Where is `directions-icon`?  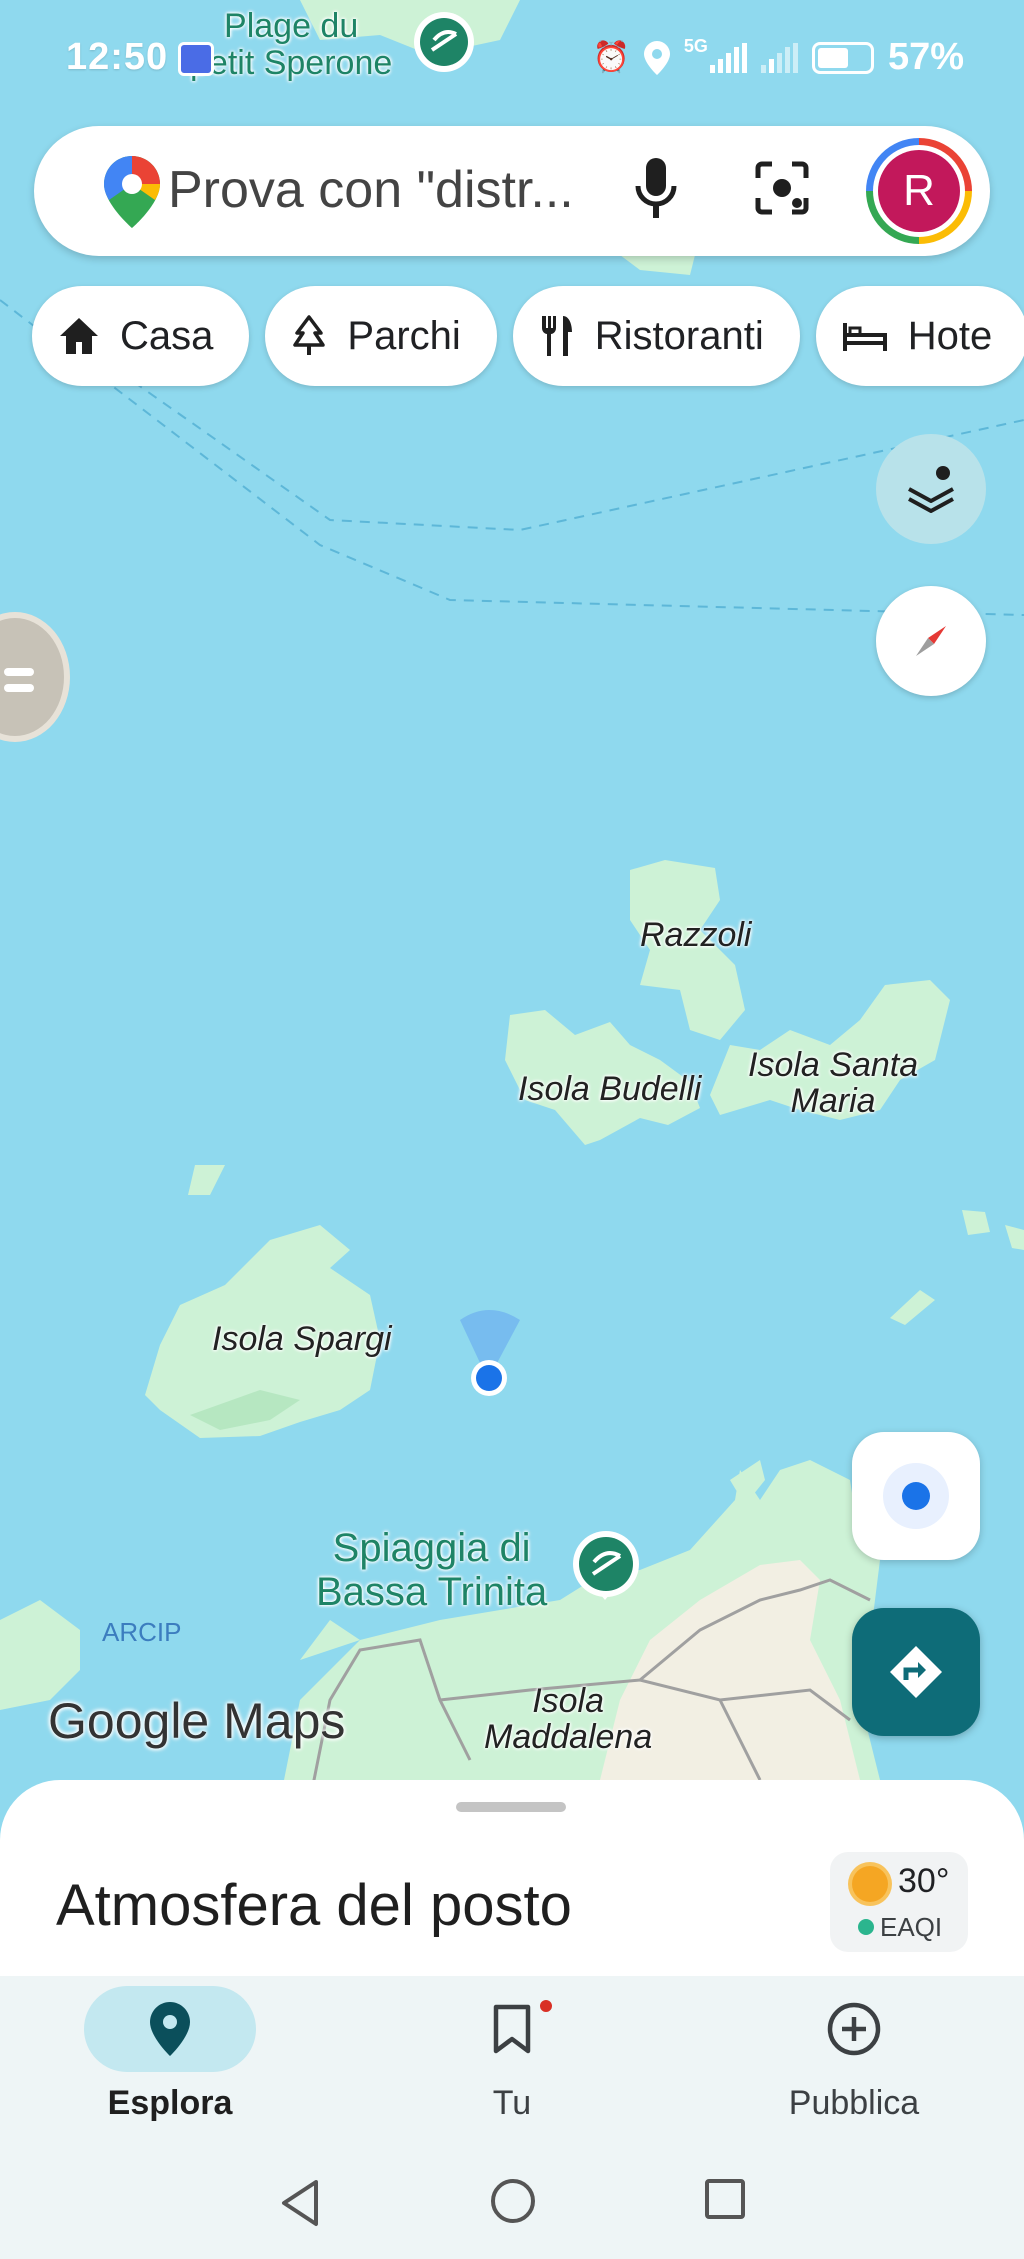
directions-icon is located at coordinates (916, 1672).